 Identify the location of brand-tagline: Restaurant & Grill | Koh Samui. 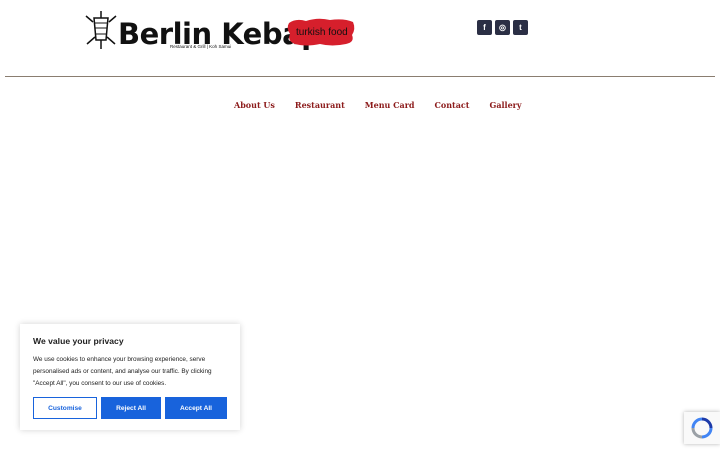
(201, 46).